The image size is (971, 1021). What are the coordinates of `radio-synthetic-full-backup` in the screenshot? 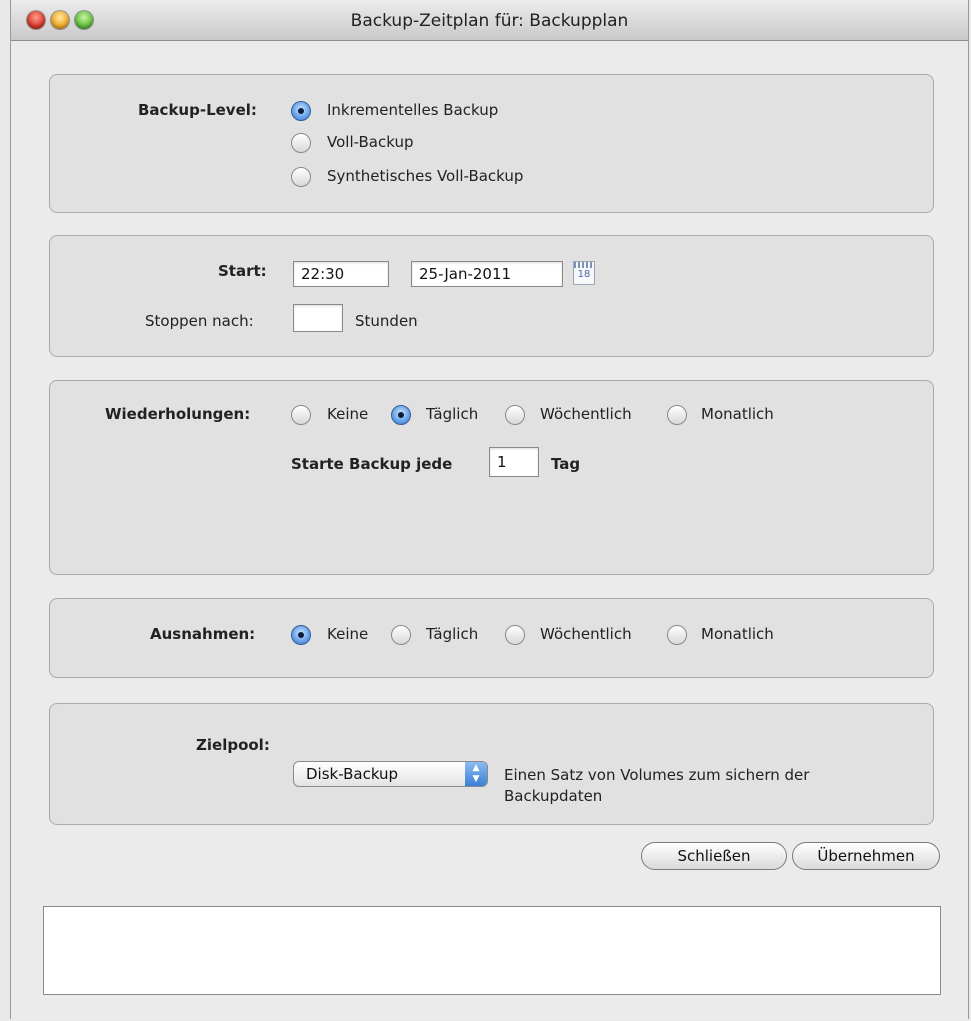 It's located at (301, 177).